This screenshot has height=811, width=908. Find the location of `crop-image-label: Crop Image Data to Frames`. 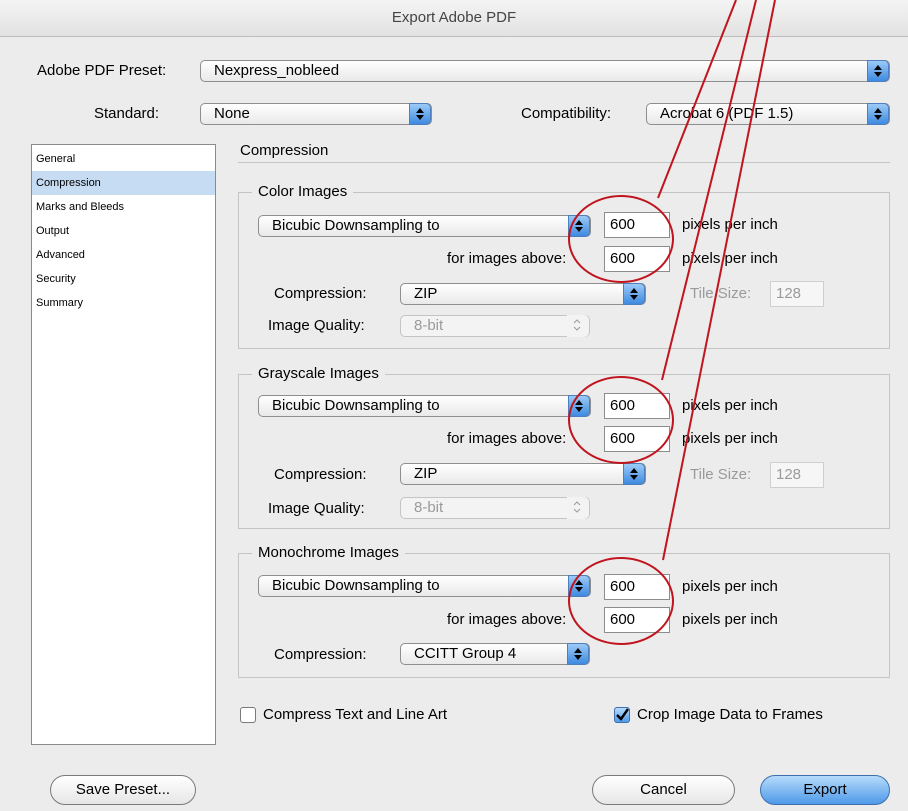

crop-image-label: Crop Image Data to Frames is located at coordinates (730, 714).